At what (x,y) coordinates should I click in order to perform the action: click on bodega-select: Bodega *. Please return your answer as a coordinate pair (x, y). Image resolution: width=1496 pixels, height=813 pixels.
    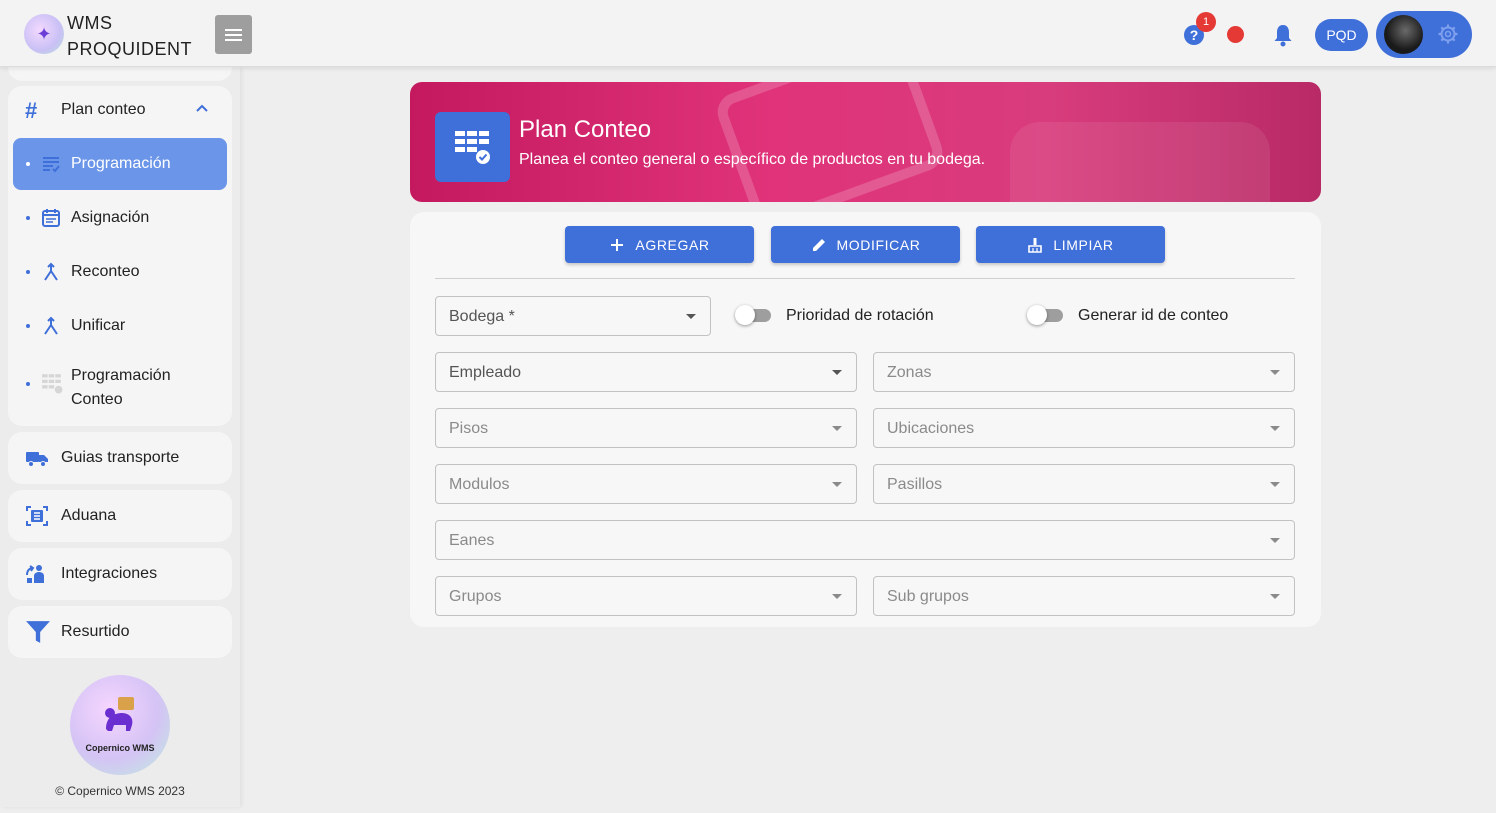
    Looking at the image, I should click on (573, 316).